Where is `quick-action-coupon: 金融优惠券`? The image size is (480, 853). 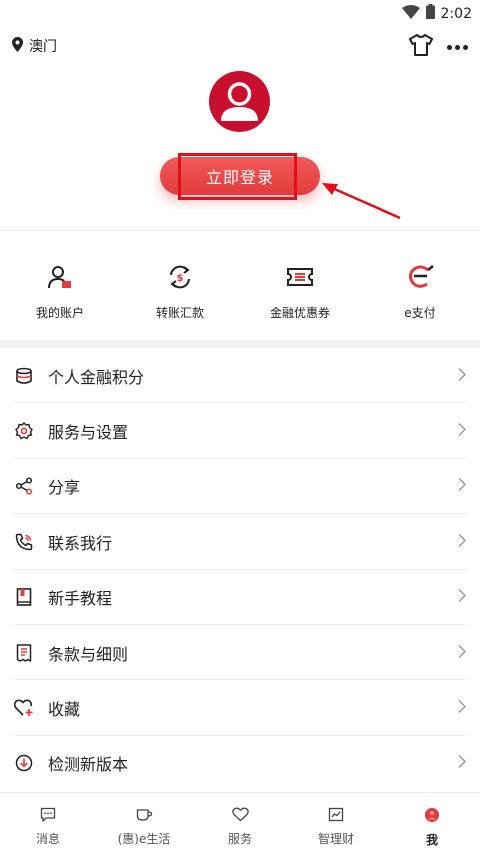
quick-action-coupon: 金融优惠券 is located at coordinates (300, 297).